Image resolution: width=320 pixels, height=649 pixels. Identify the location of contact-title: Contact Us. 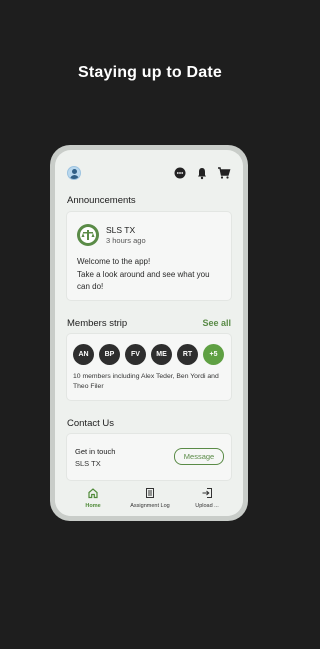
(90, 423).